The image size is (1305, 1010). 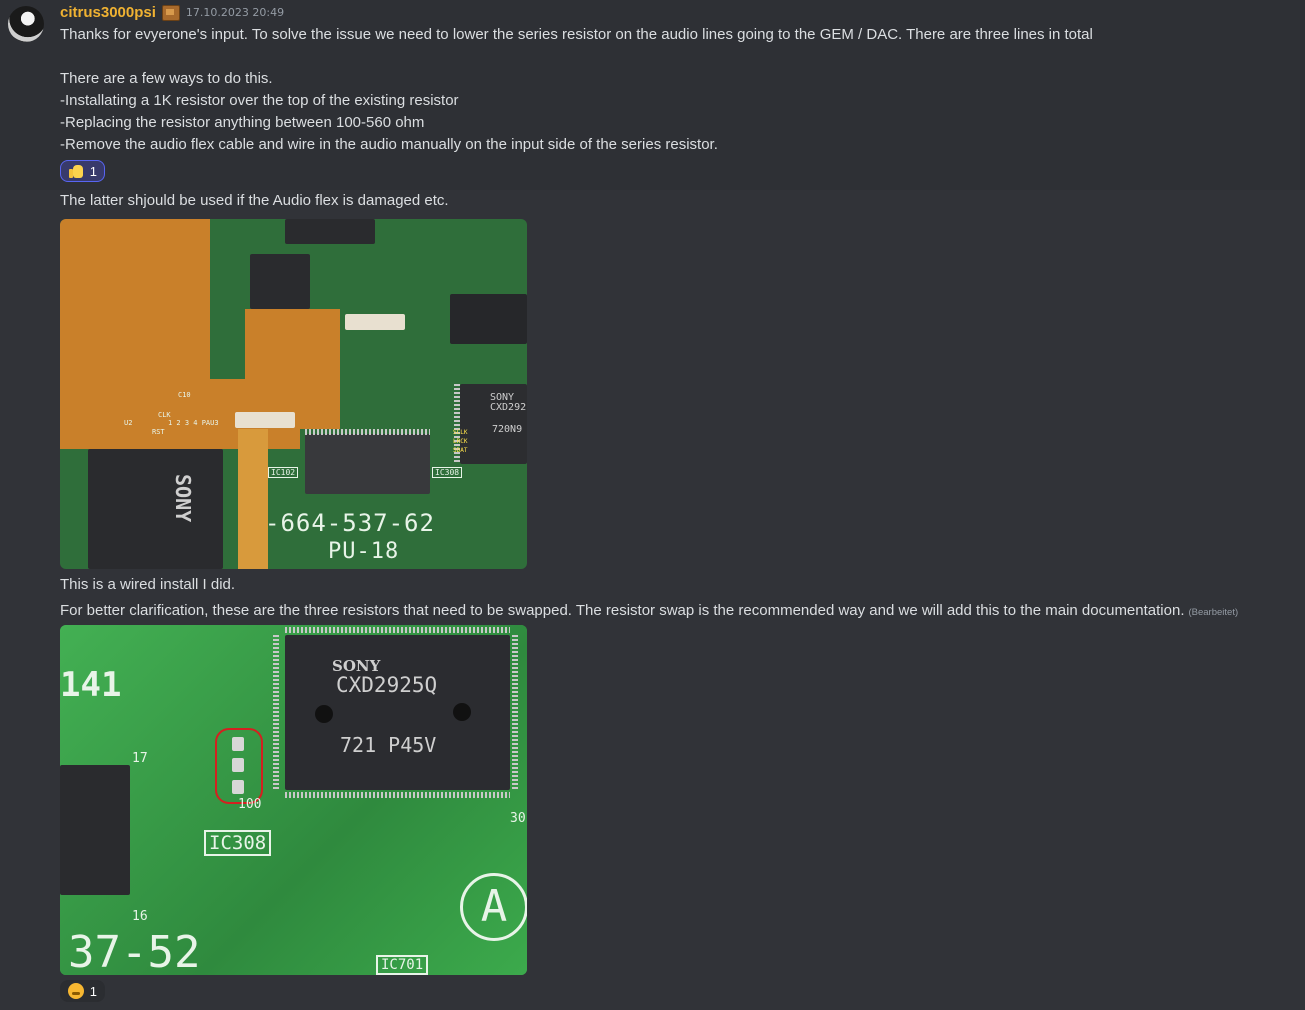 I want to click on flex-cable-branch, so click(x=292, y=369).